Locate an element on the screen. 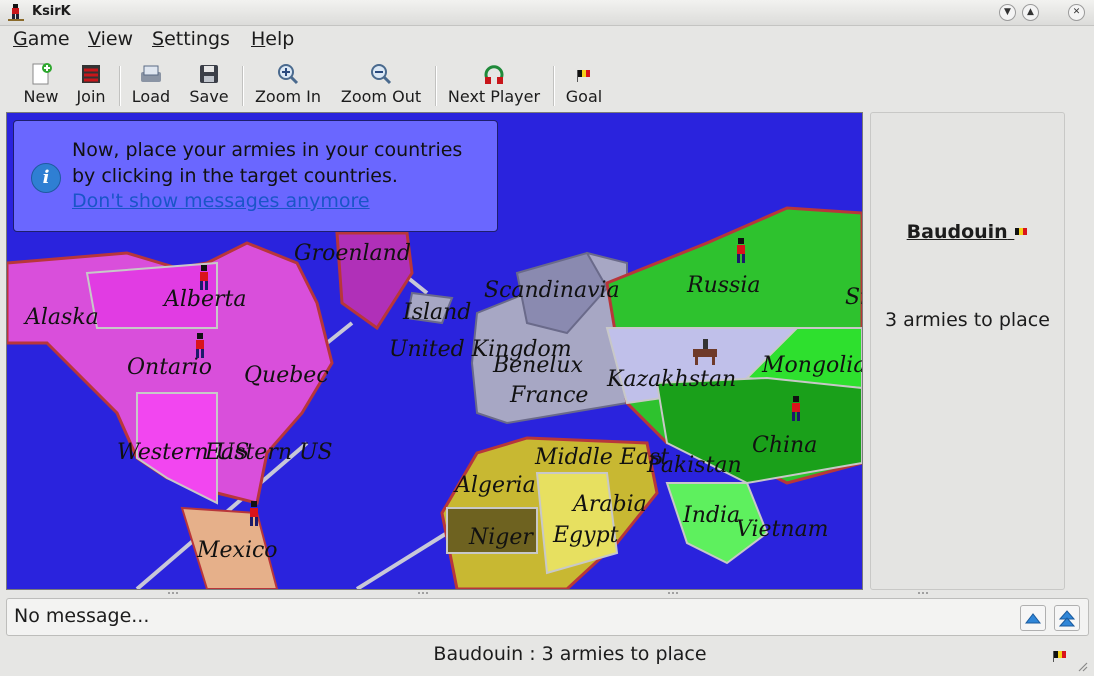  zoom-in-label: Zoom In is located at coordinates (288, 96).